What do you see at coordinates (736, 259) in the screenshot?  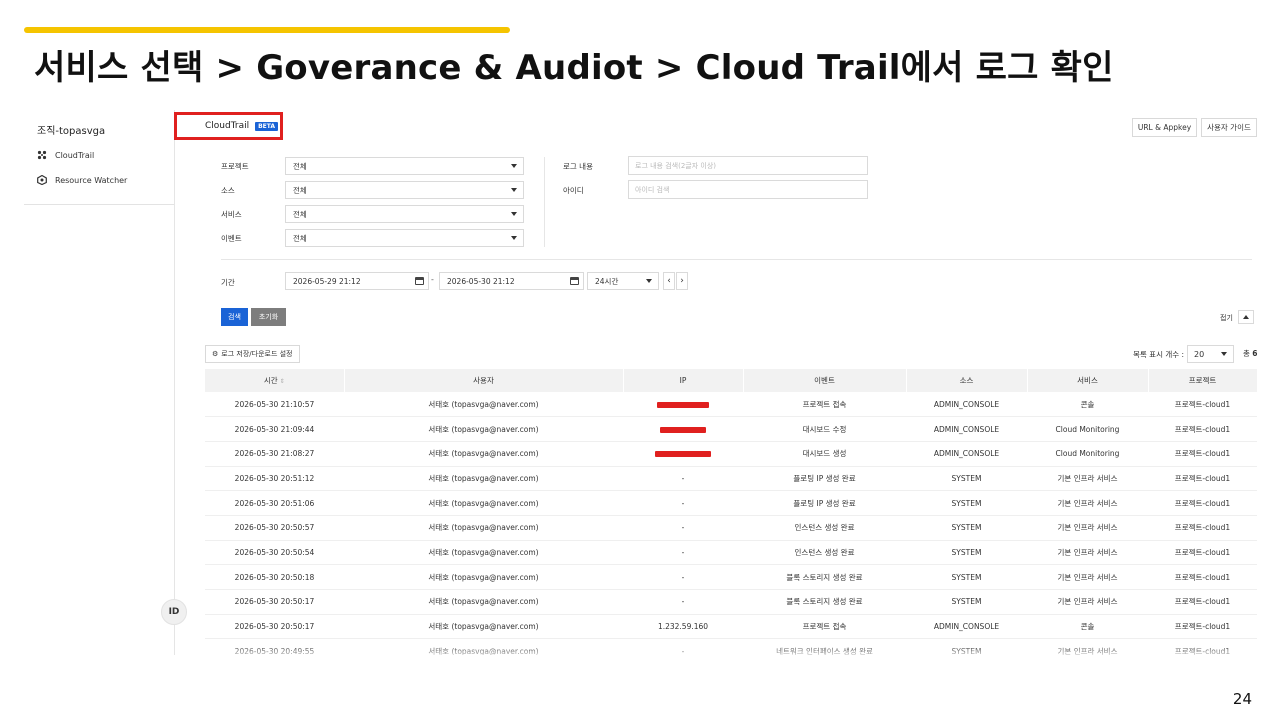 I see `filter-separator` at bounding box center [736, 259].